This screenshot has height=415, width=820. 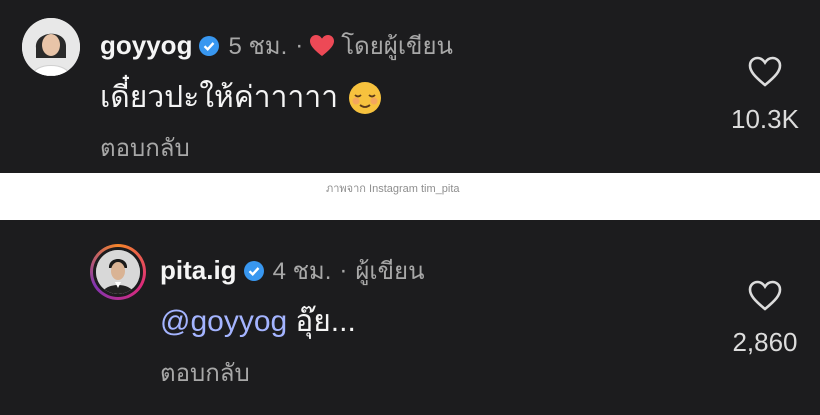 I want to click on heart-filled-icon, so click(x=322, y=46).